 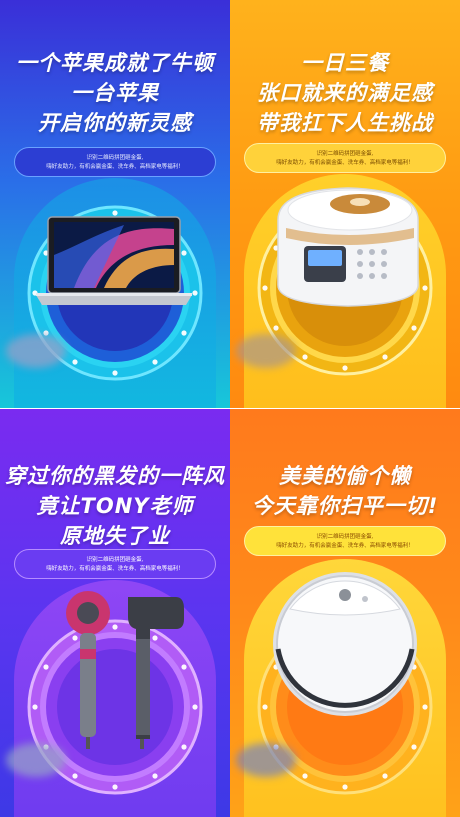 I want to click on headline-line-1: 一日三餐, so click(x=345, y=63).